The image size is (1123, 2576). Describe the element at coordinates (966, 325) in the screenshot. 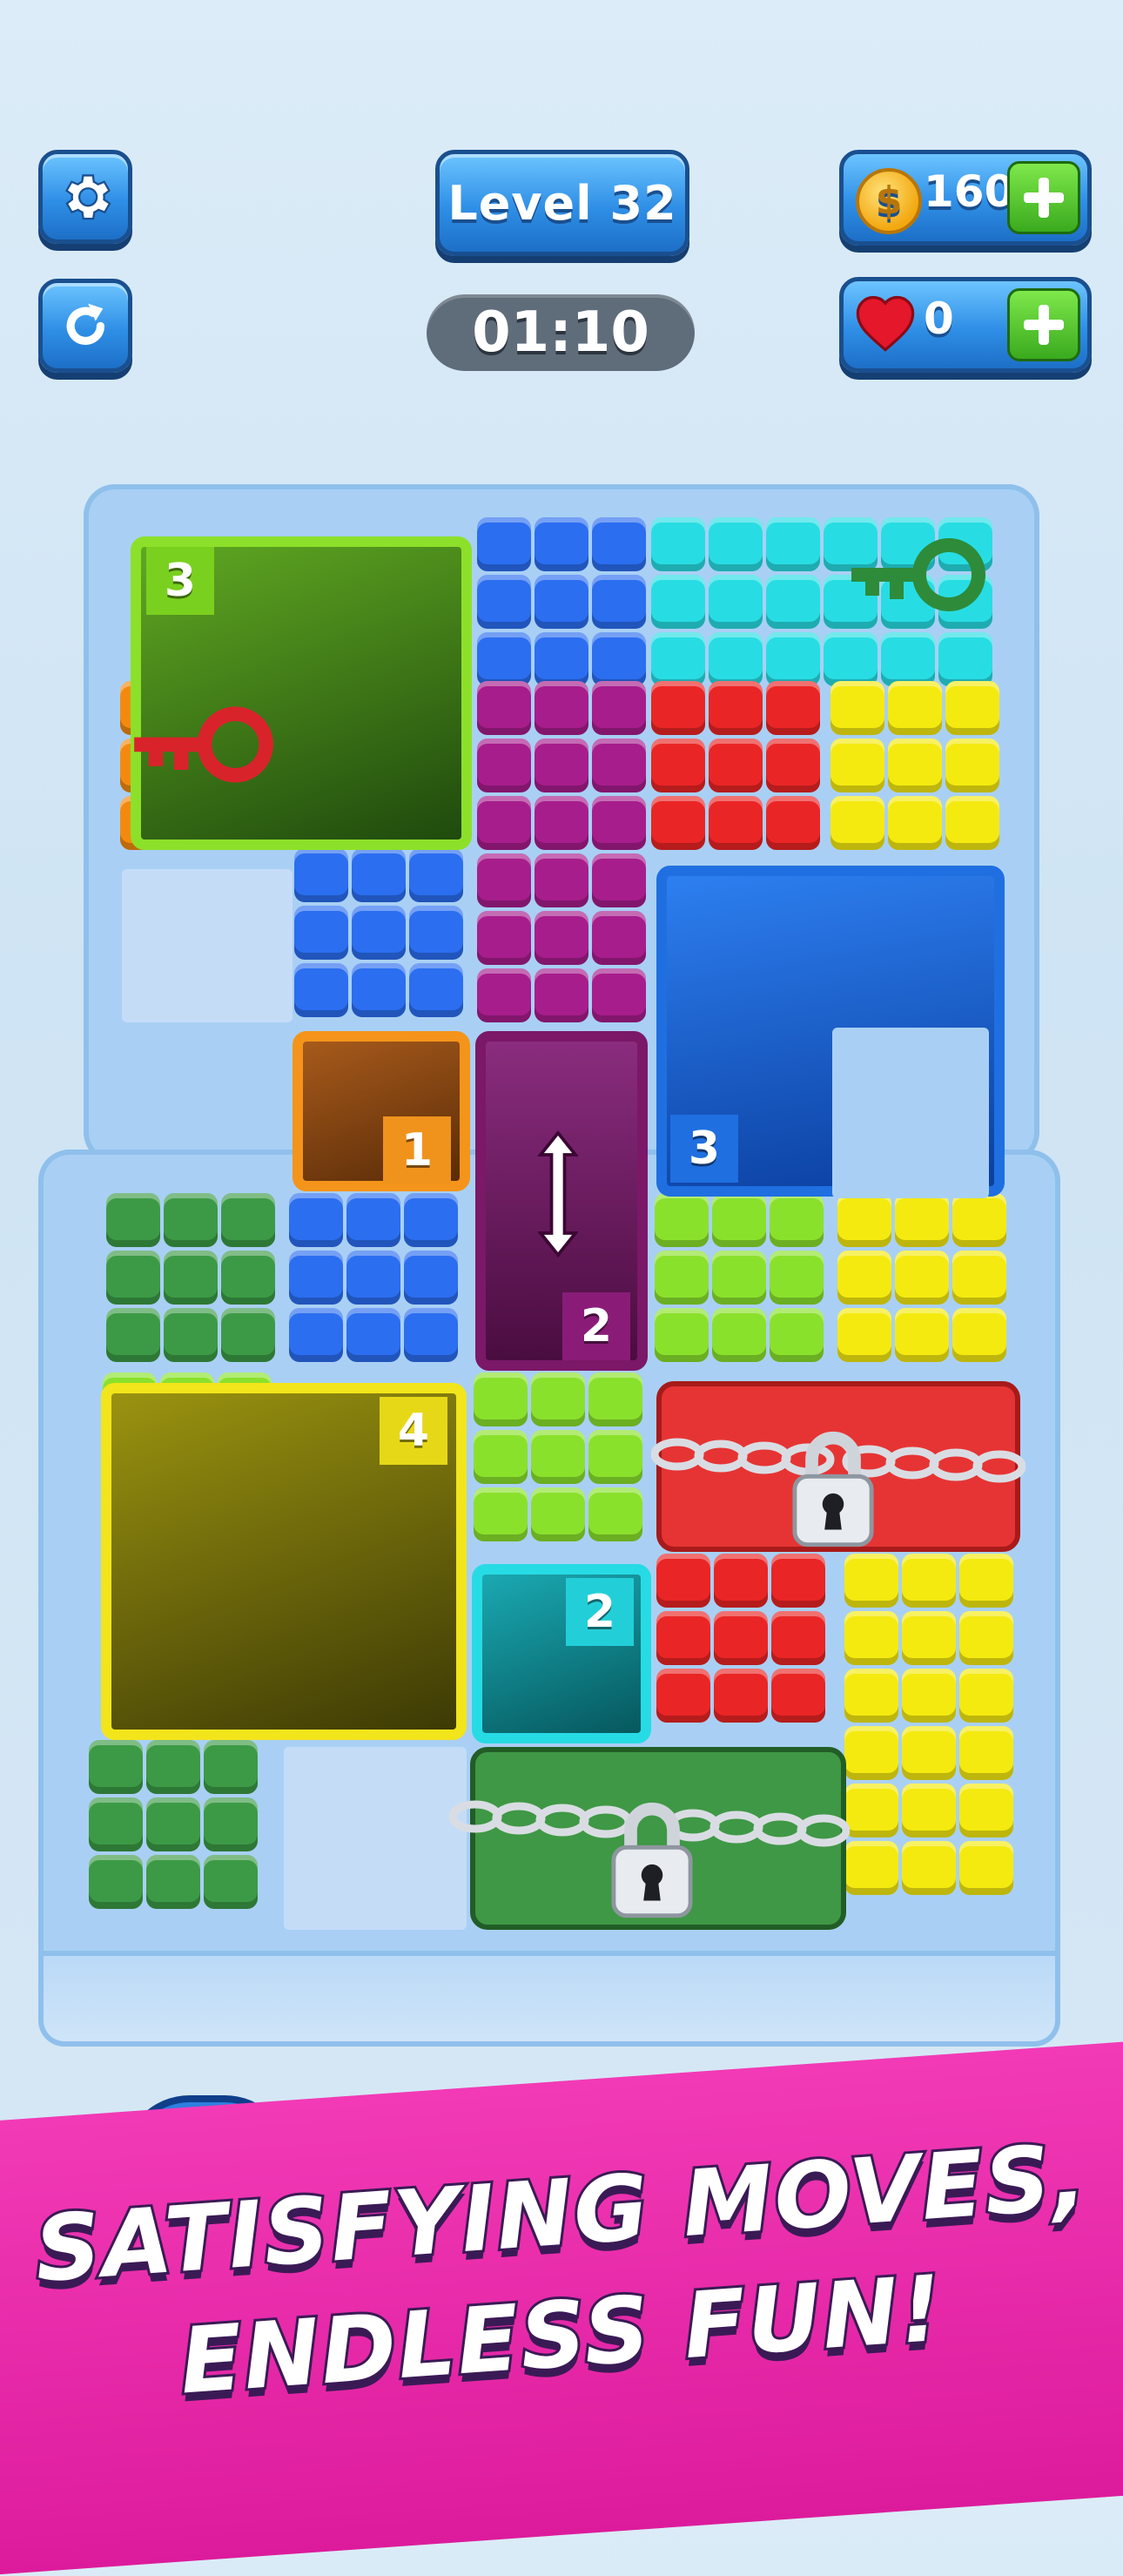

I see `lives-counter: 0` at that location.